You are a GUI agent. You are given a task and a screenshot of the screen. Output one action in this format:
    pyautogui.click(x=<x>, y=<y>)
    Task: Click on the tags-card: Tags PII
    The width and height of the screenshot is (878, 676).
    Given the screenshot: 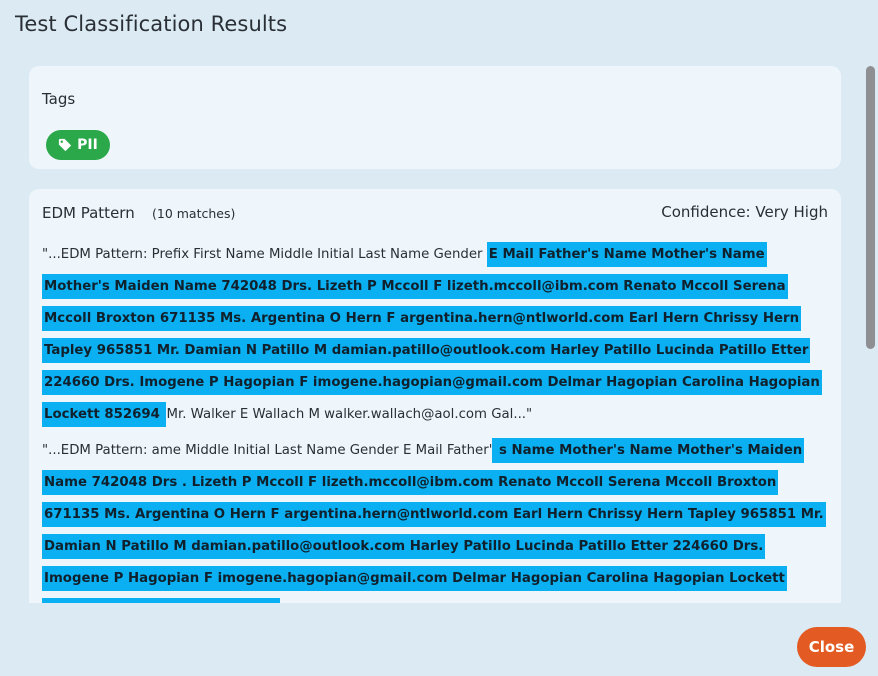 What is the action you would take?
    pyautogui.click(x=435, y=117)
    